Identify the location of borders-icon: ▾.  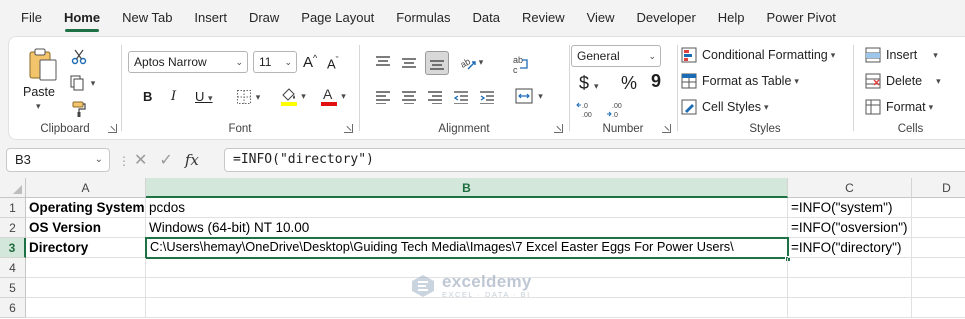
(248, 97).